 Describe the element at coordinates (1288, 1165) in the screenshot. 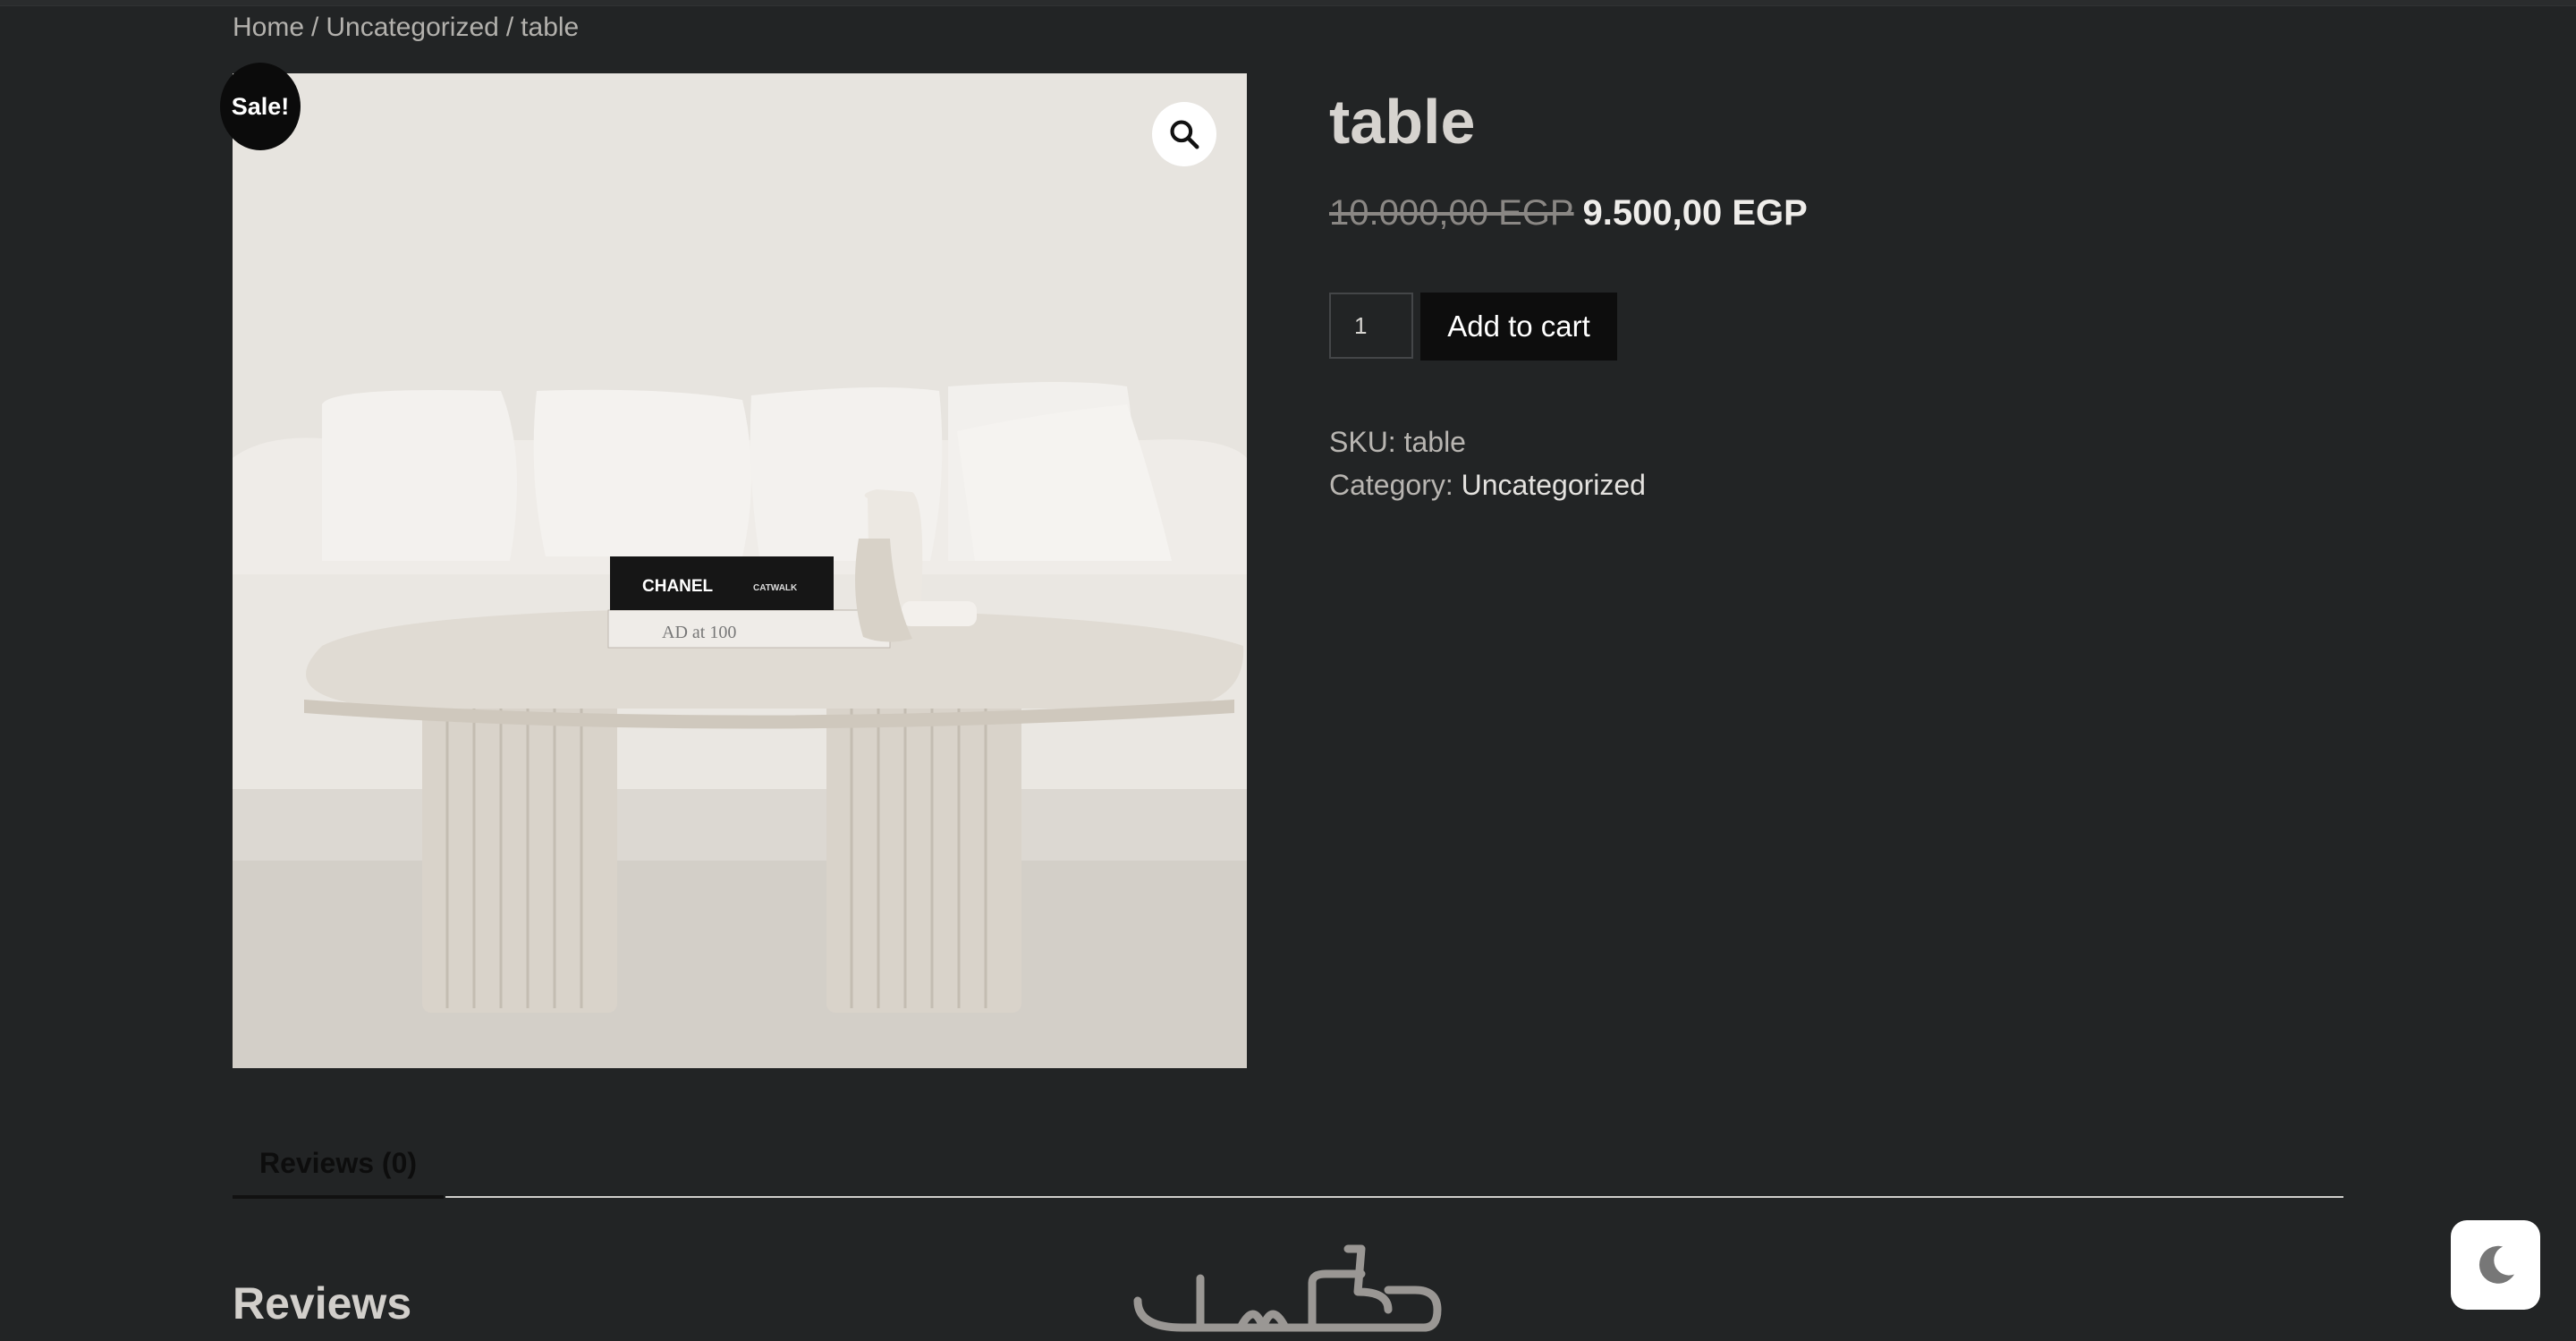

I see `product-tabs: Reviews (0)` at that location.